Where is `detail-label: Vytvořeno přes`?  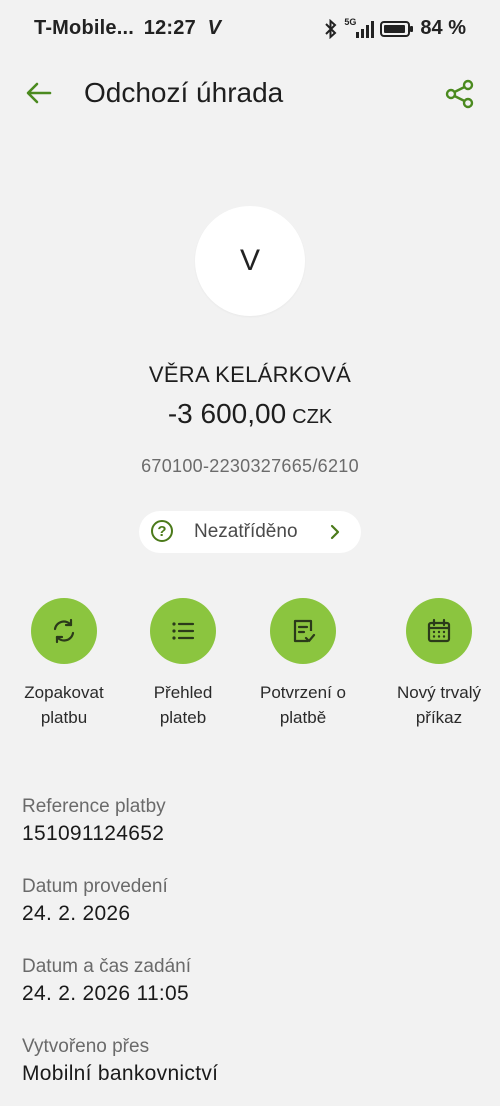 detail-label: Vytvořeno přes is located at coordinates (86, 1046).